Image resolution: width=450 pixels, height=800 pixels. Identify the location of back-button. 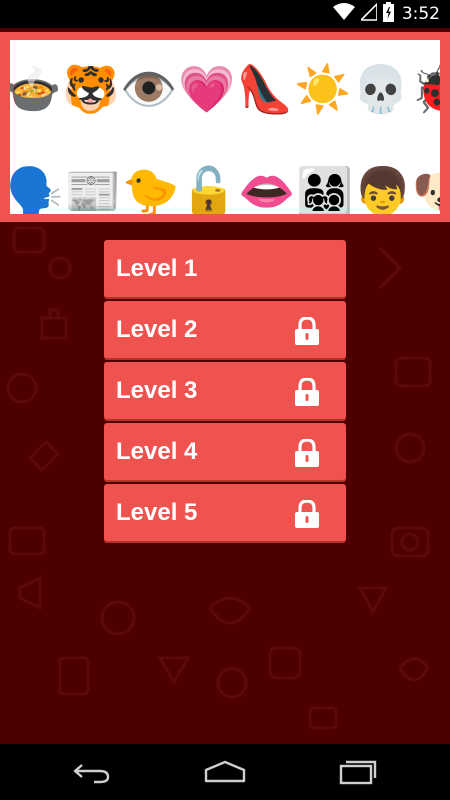
(92, 772).